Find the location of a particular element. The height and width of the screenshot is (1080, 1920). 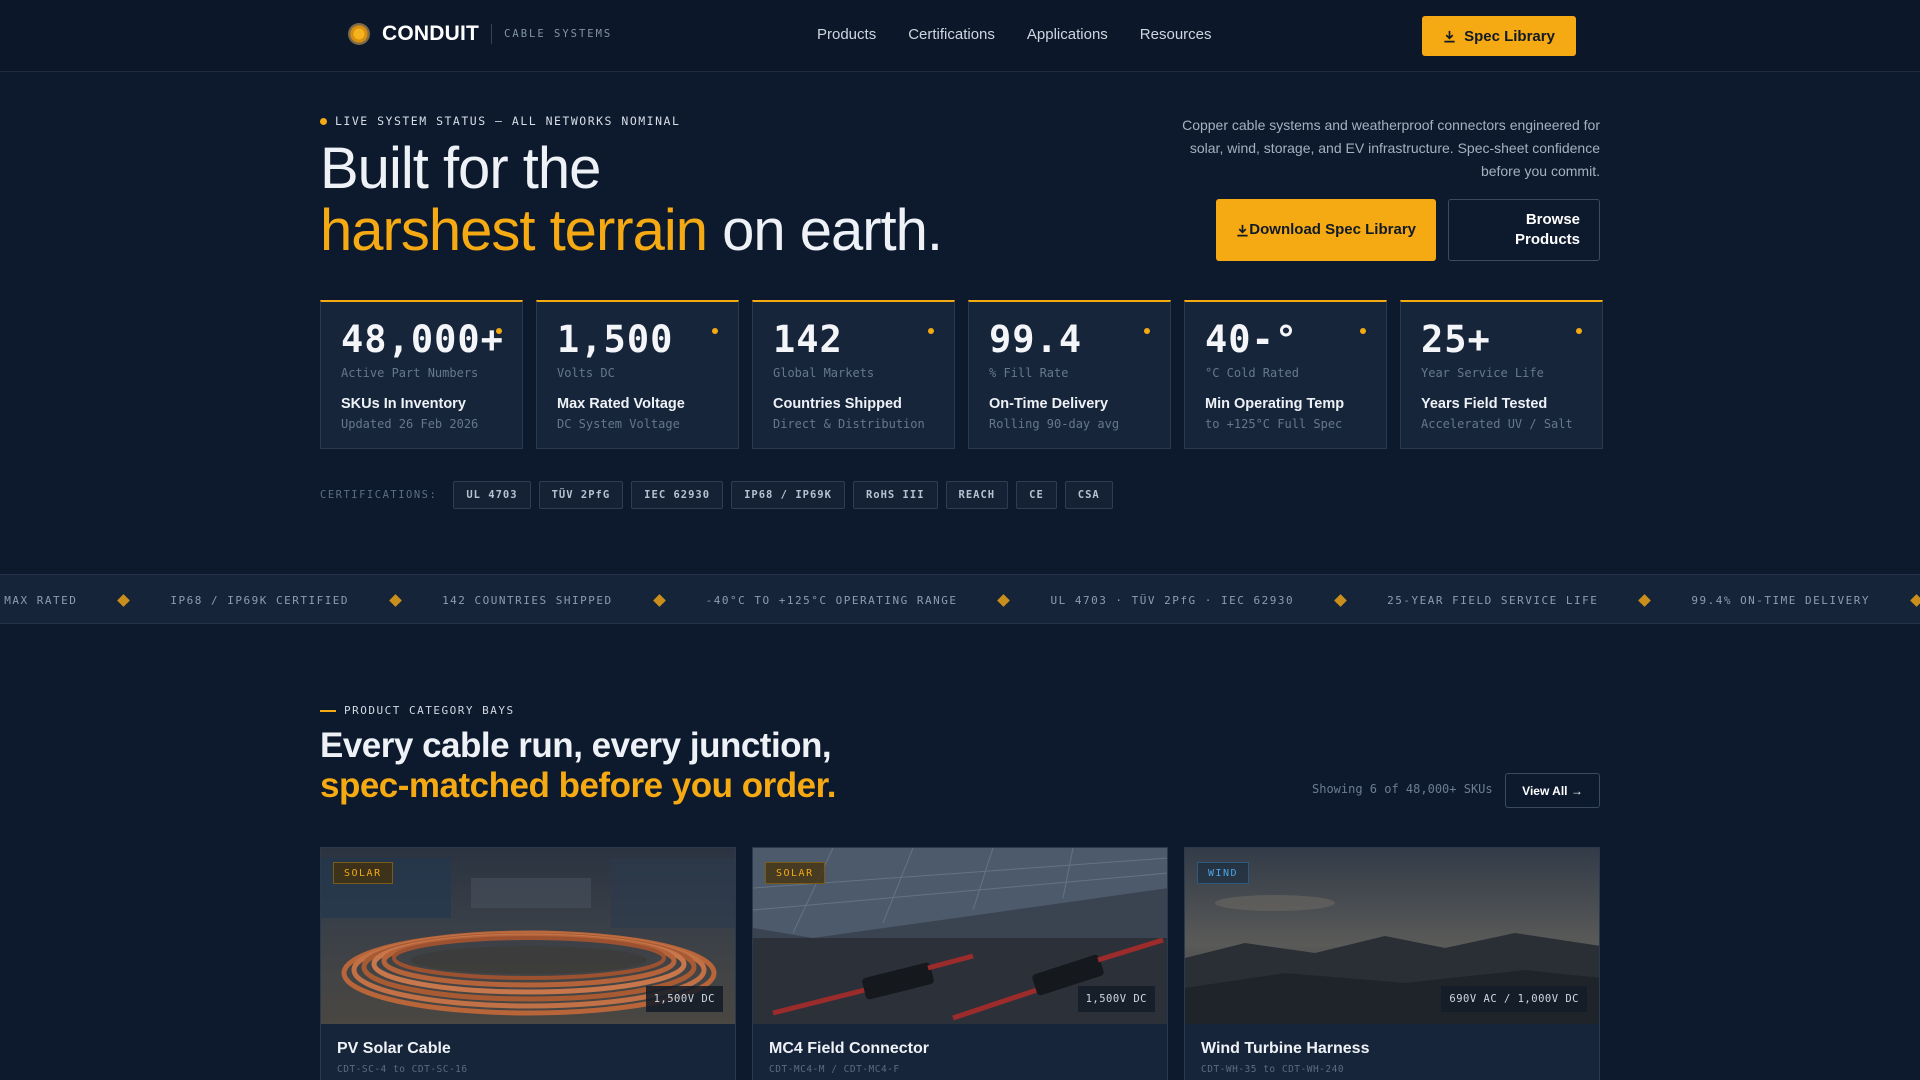

nav-link-certifications: Certifications is located at coordinates (951, 34).